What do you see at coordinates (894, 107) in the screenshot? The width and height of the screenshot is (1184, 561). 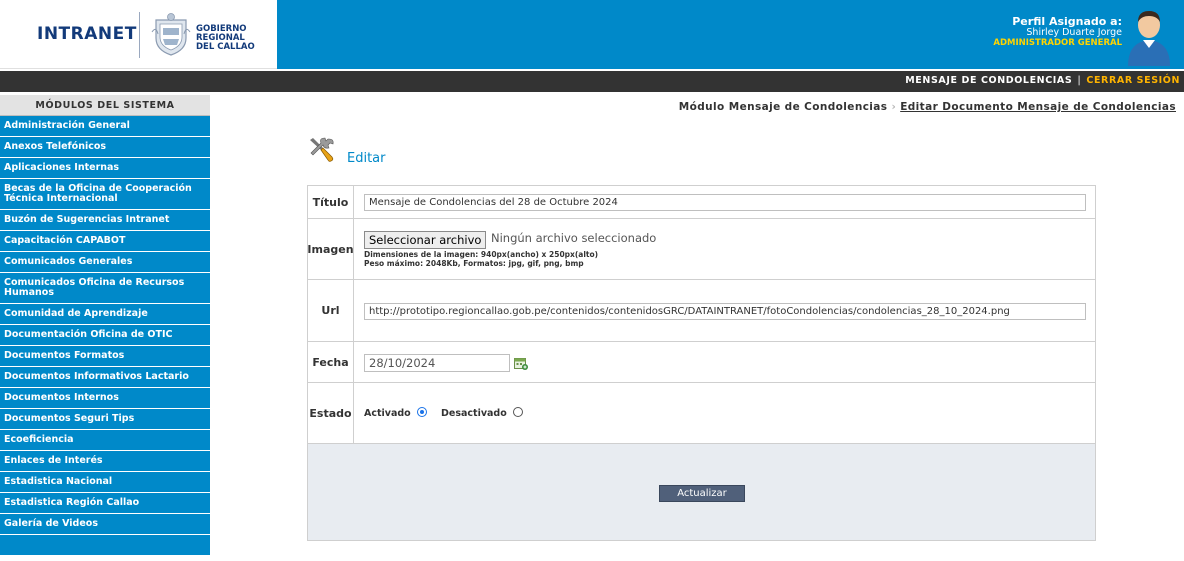 I see `breadcrumb-arrow-icon: ›` at bounding box center [894, 107].